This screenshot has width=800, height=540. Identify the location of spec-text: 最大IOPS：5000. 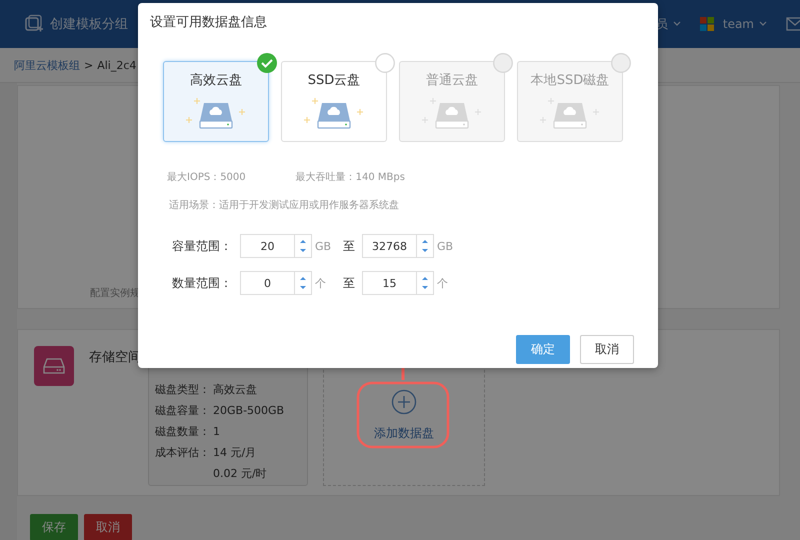
(206, 177).